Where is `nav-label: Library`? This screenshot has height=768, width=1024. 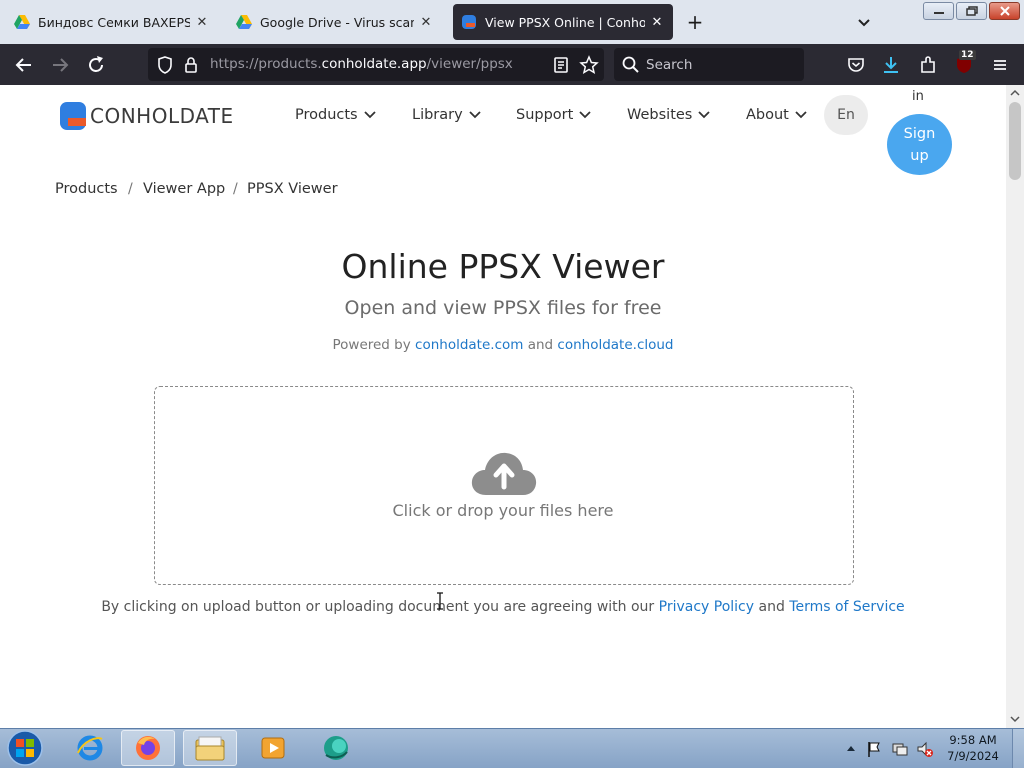
nav-label: Library is located at coordinates (437, 115).